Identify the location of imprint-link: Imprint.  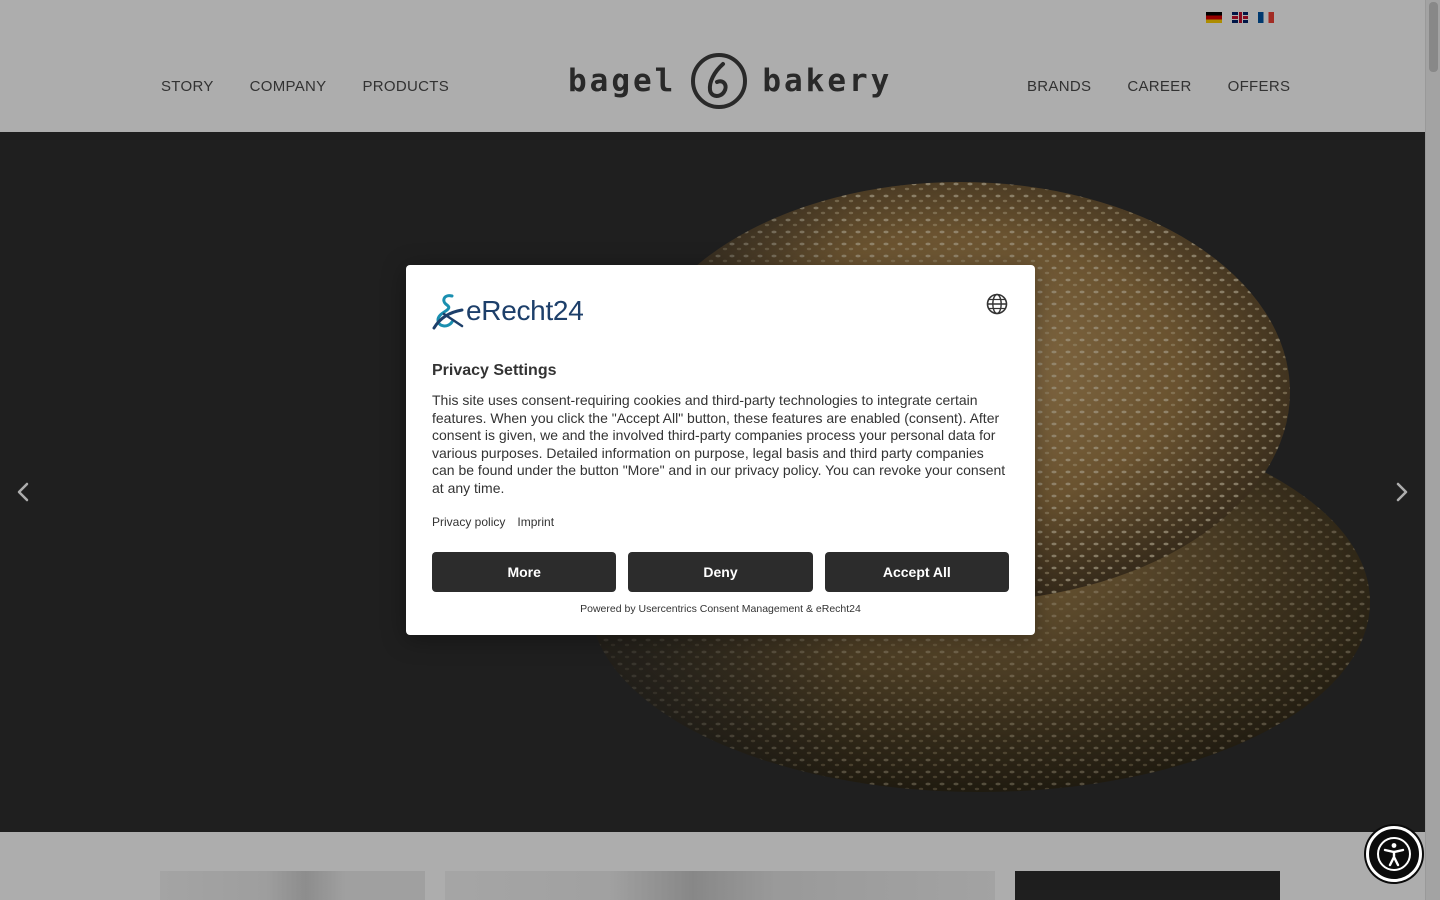
(535, 522).